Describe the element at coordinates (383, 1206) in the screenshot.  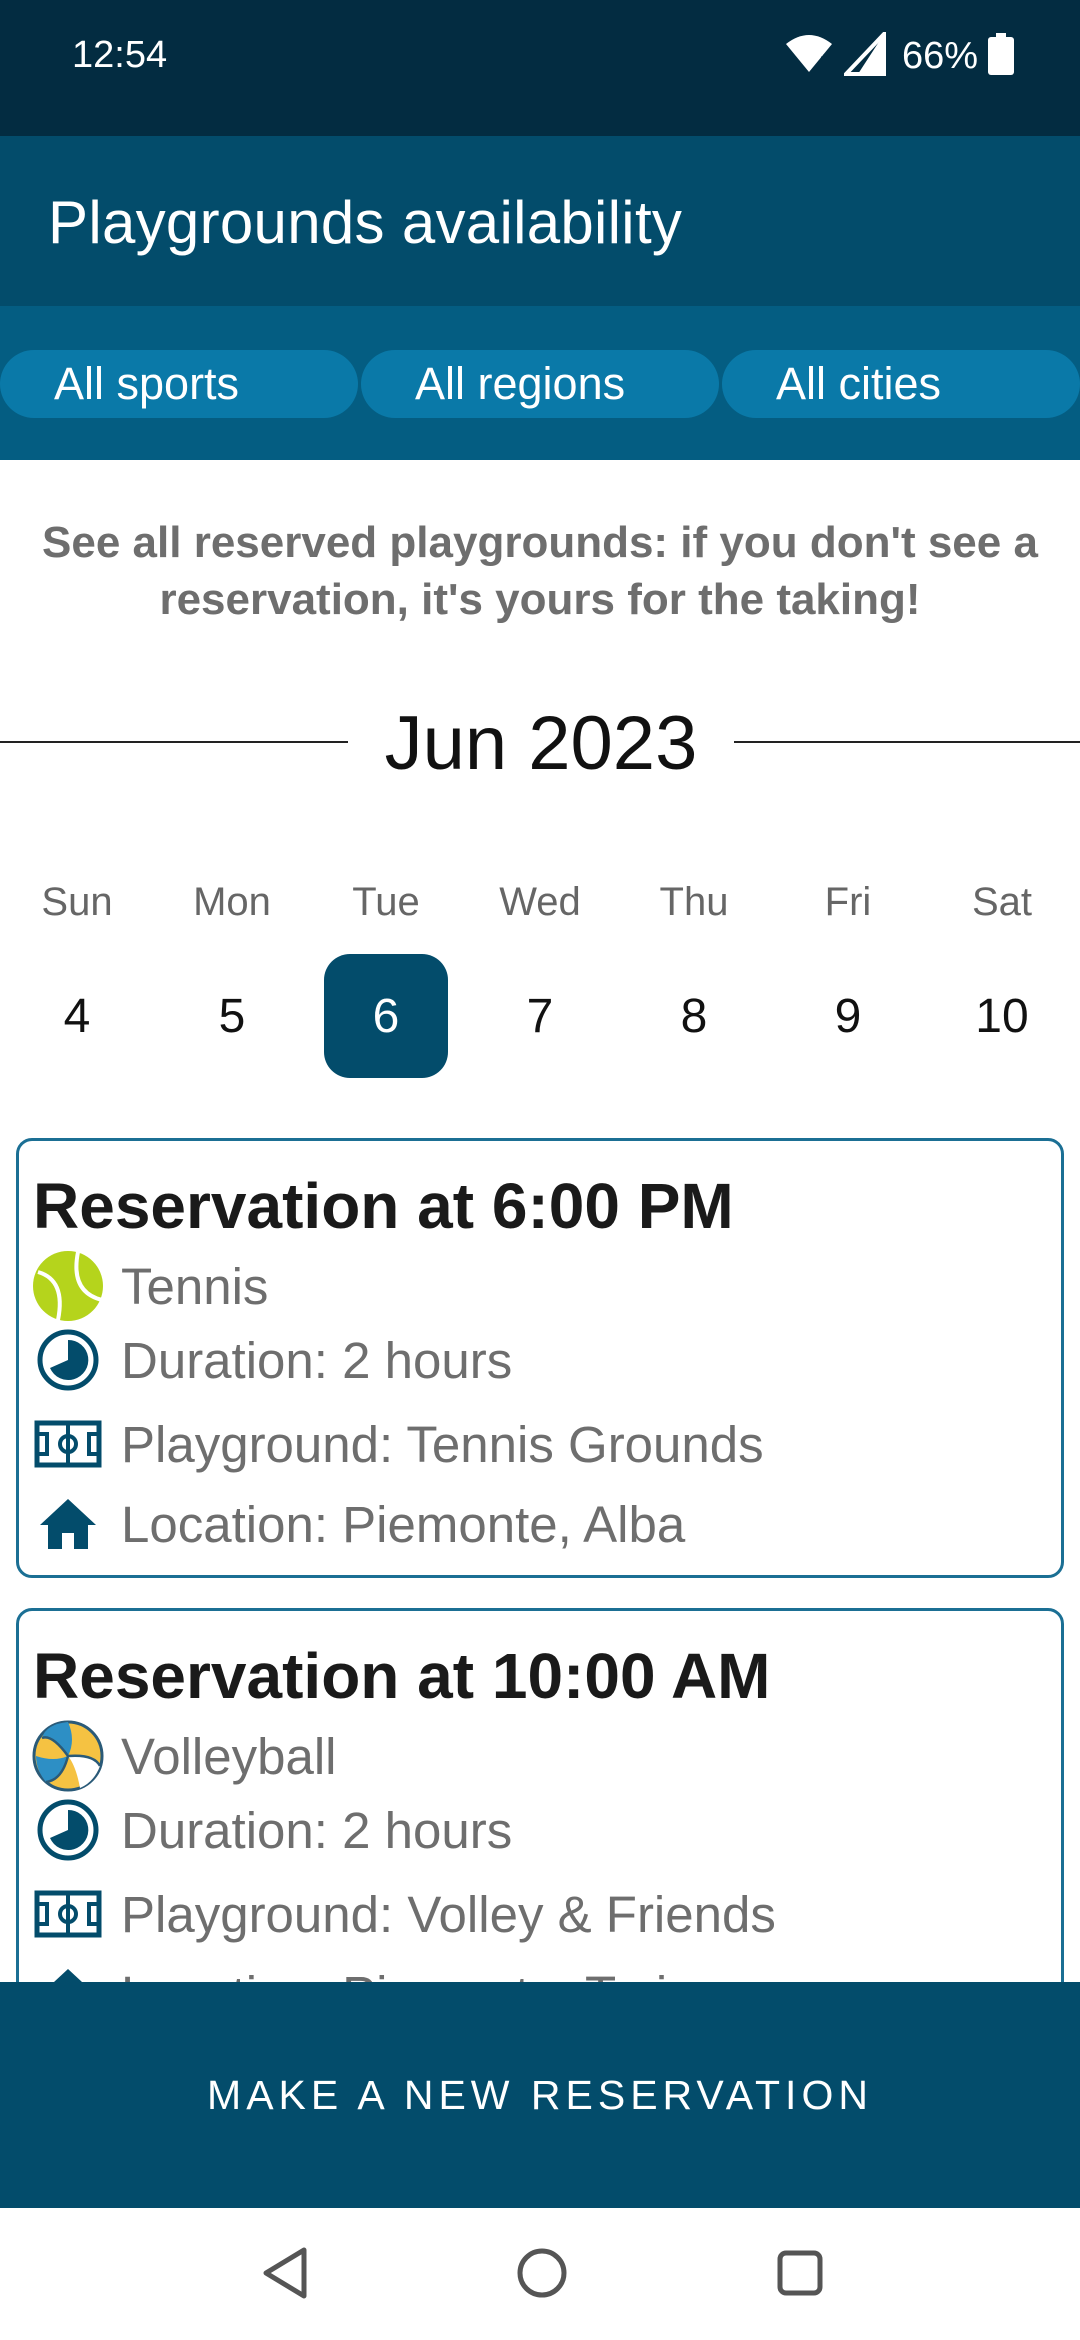
I see `reservation-title: Reservation at 6:00 PM` at that location.